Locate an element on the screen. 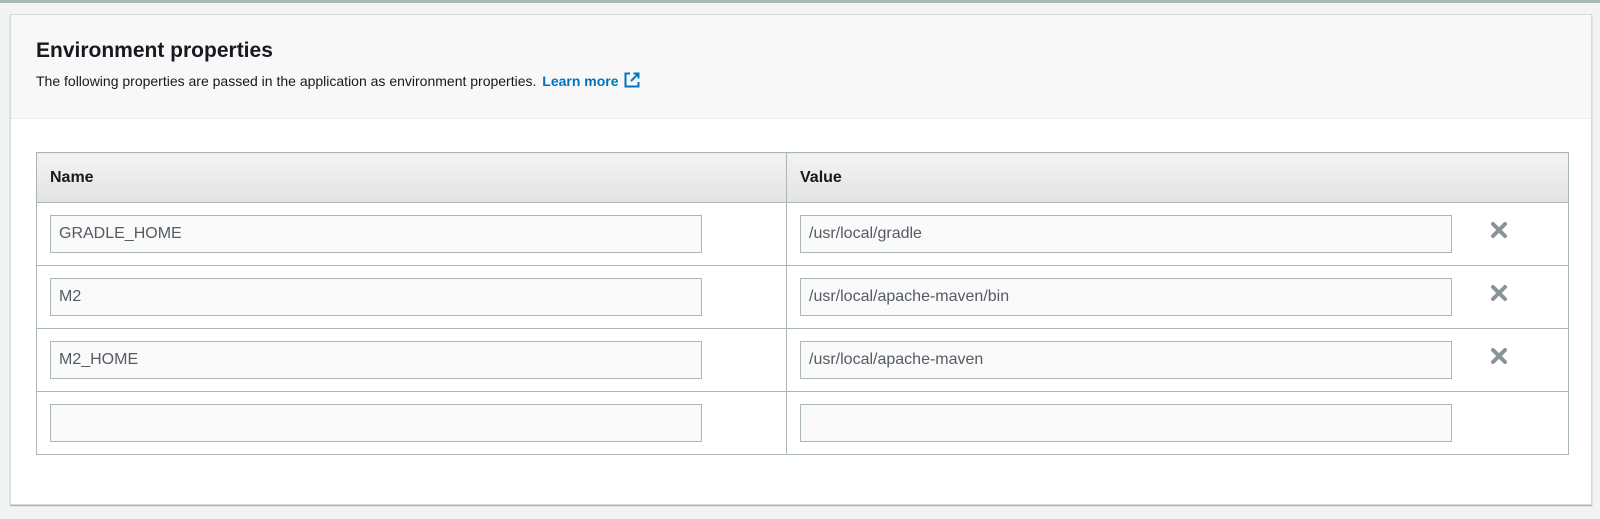 The image size is (1600, 519). learn-more-label: Learn more is located at coordinates (580, 81).